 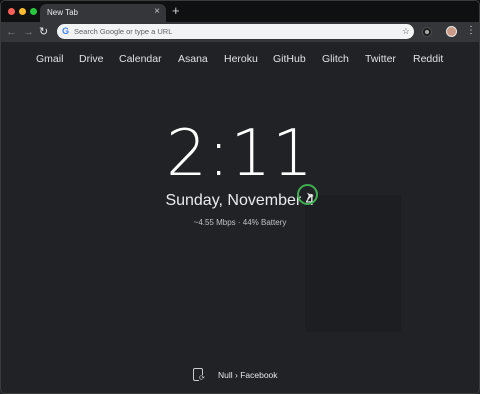 What do you see at coordinates (471, 31) in the screenshot?
I see `browser-menu-icon: ⋮` at bounding box center [471, 31].